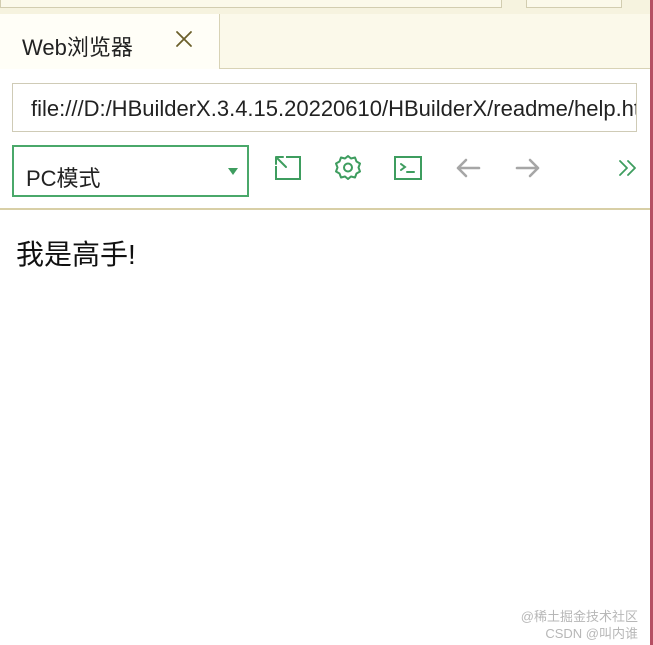  I want to click on gear-icon, so click(348, 168).